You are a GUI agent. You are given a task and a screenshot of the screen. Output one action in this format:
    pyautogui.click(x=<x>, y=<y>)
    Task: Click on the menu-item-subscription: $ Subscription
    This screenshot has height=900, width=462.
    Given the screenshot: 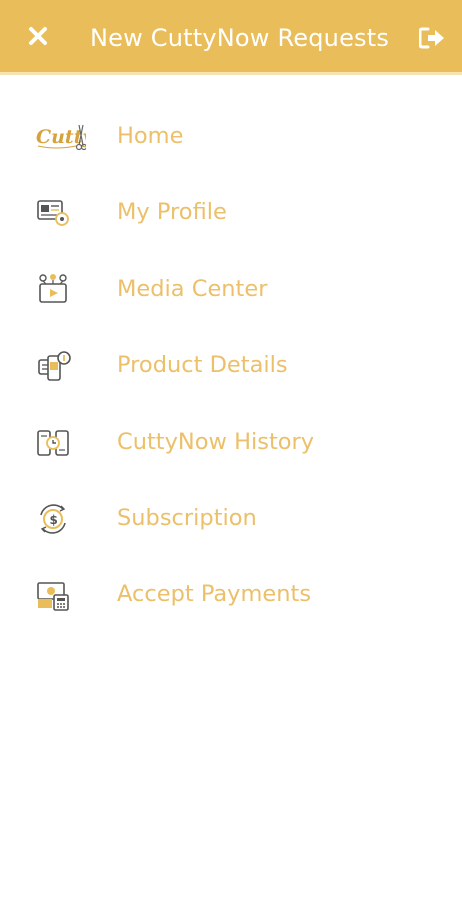 What is the action you would take?
    pyautogui.click(x=231, y=519)
    